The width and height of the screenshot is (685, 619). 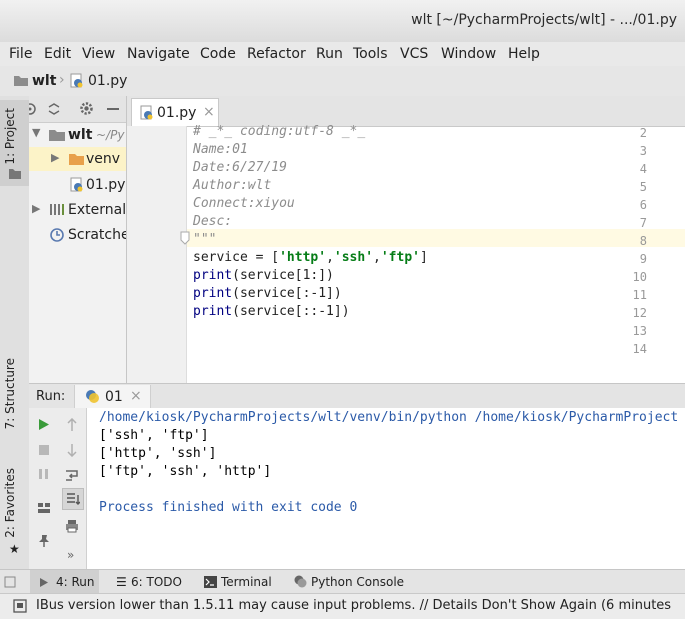 I want to click on code-line: print(service[:-1]), so click(x=267, y=293).